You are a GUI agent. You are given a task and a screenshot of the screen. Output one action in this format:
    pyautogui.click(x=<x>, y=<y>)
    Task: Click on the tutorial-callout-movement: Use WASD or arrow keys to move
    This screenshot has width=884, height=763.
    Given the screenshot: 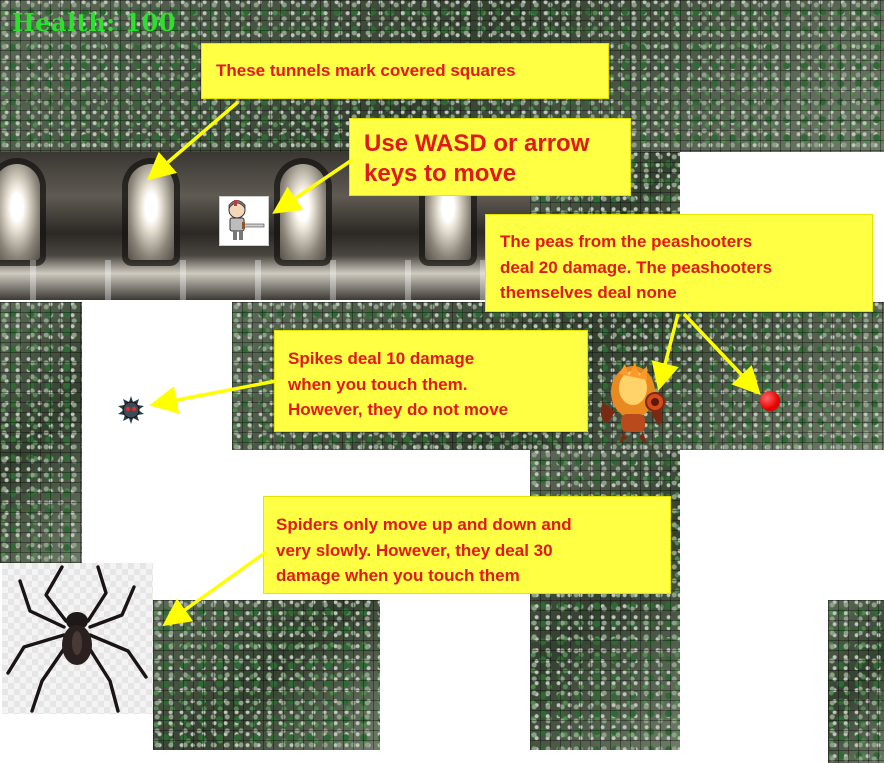 What is the action you would take?
    pyautogui.click(x=490, y=157)
    